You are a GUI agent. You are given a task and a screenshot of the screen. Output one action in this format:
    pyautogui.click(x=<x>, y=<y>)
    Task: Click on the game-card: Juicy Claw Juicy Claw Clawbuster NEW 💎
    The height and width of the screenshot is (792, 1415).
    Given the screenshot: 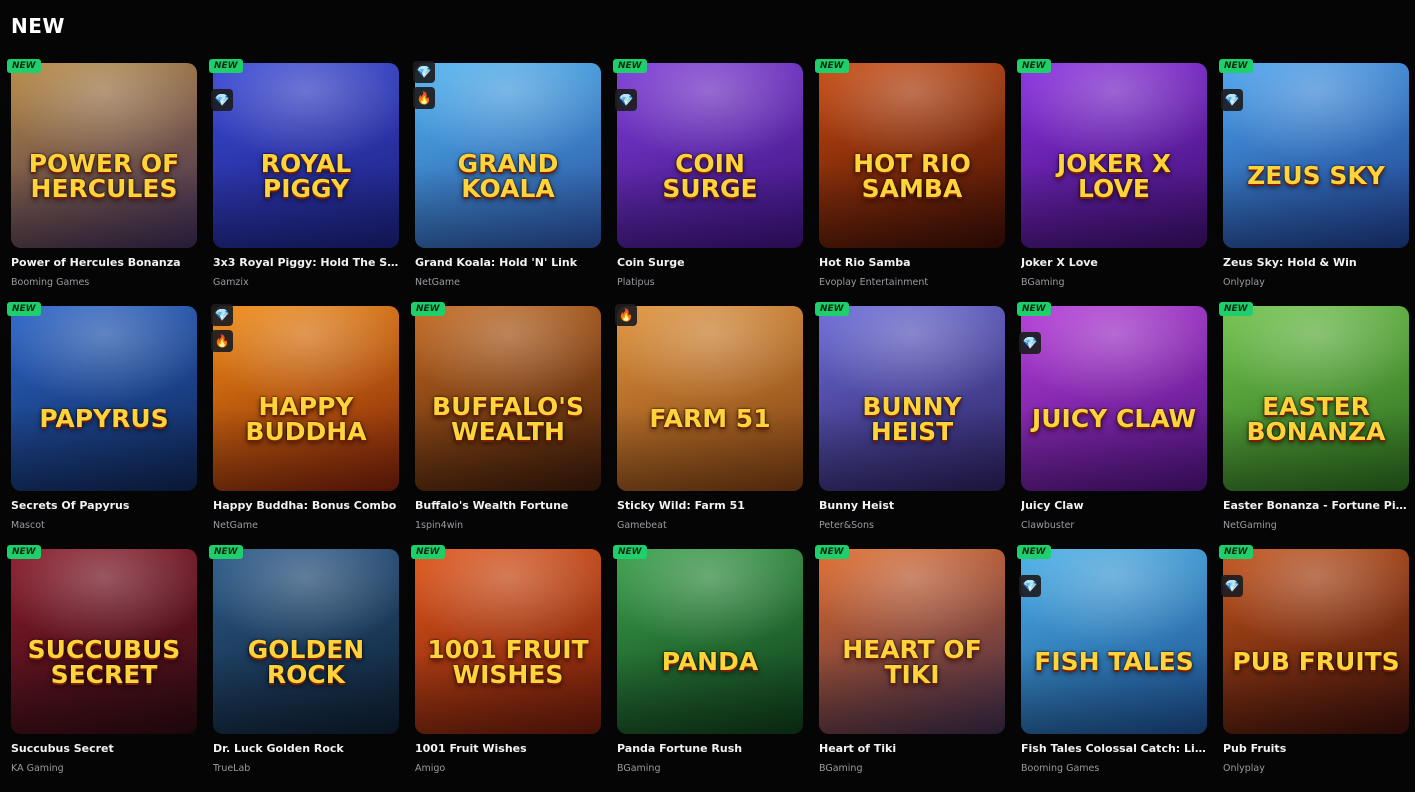 What is the action you would take?
    pyautogui.click(x=1112, y=425)
    